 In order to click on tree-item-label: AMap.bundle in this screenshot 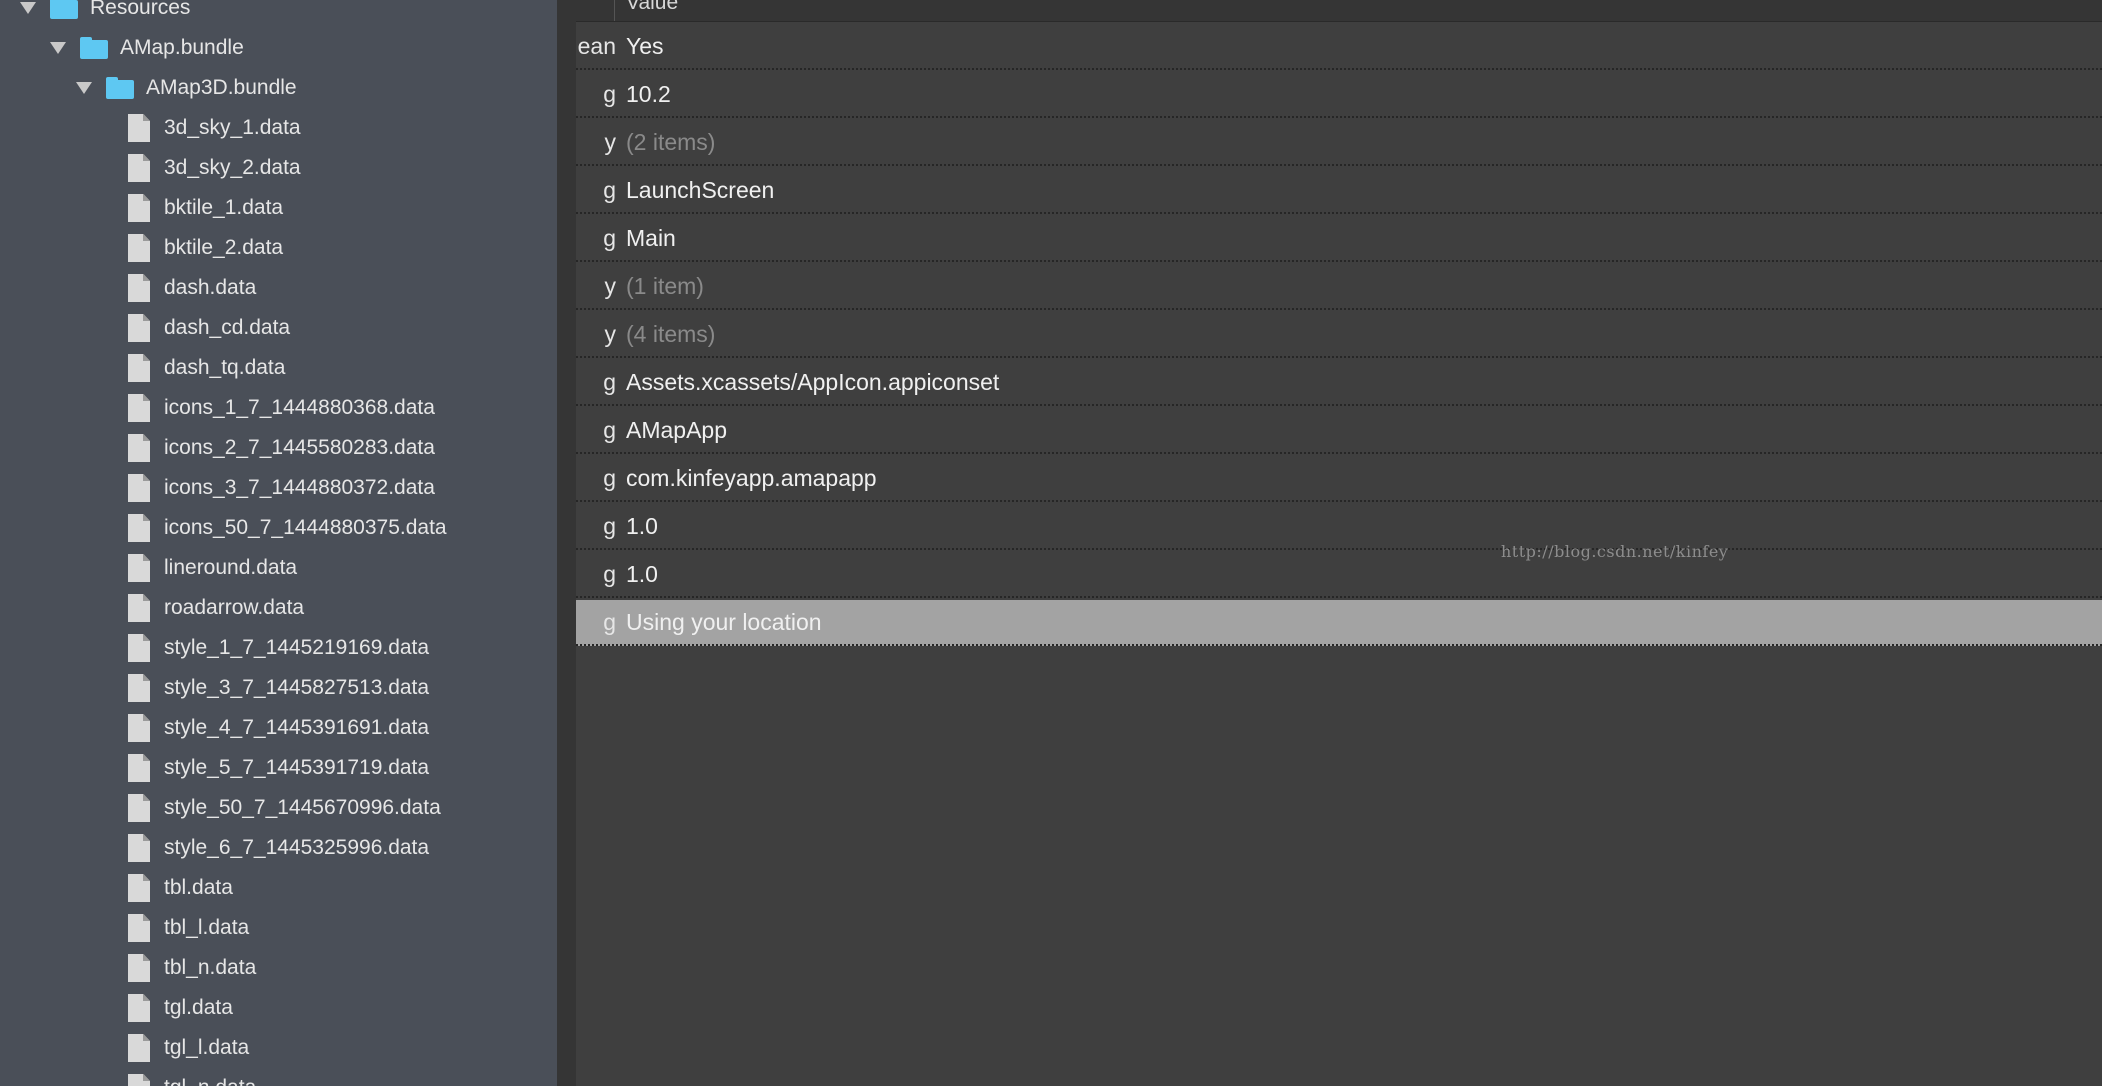, I will do `click(182, 47)`.